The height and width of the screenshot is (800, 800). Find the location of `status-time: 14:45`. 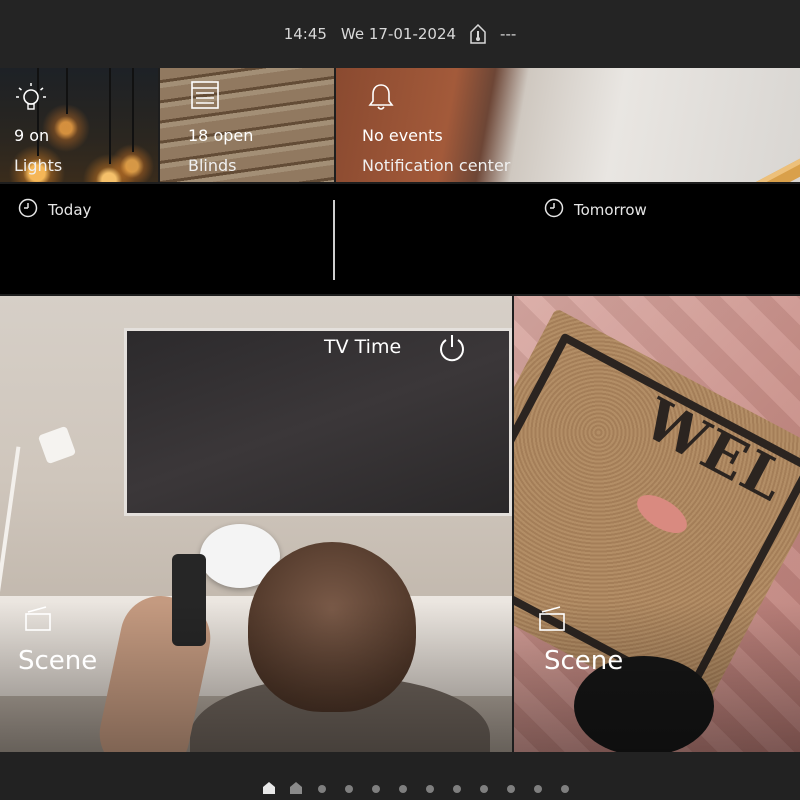

status-time: 14:45 is located at coordinates (305, 34).